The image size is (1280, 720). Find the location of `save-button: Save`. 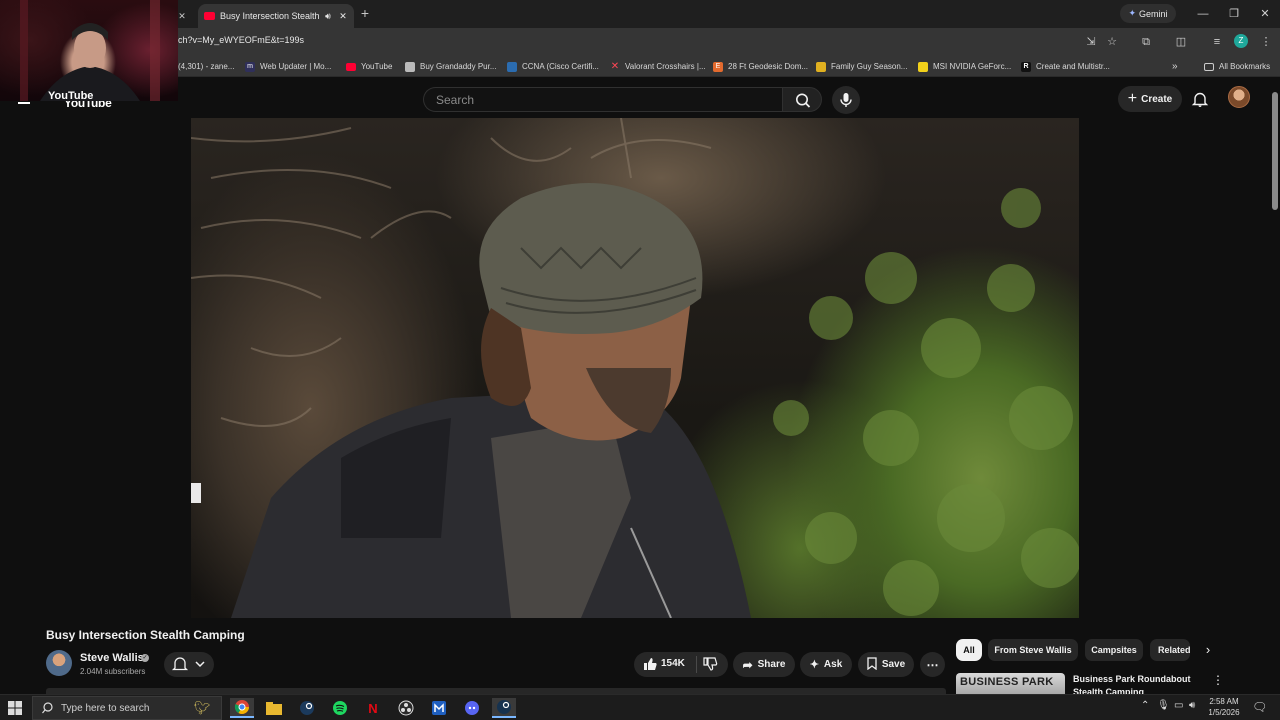

save-button: Save is located at coordinates (886, 664).